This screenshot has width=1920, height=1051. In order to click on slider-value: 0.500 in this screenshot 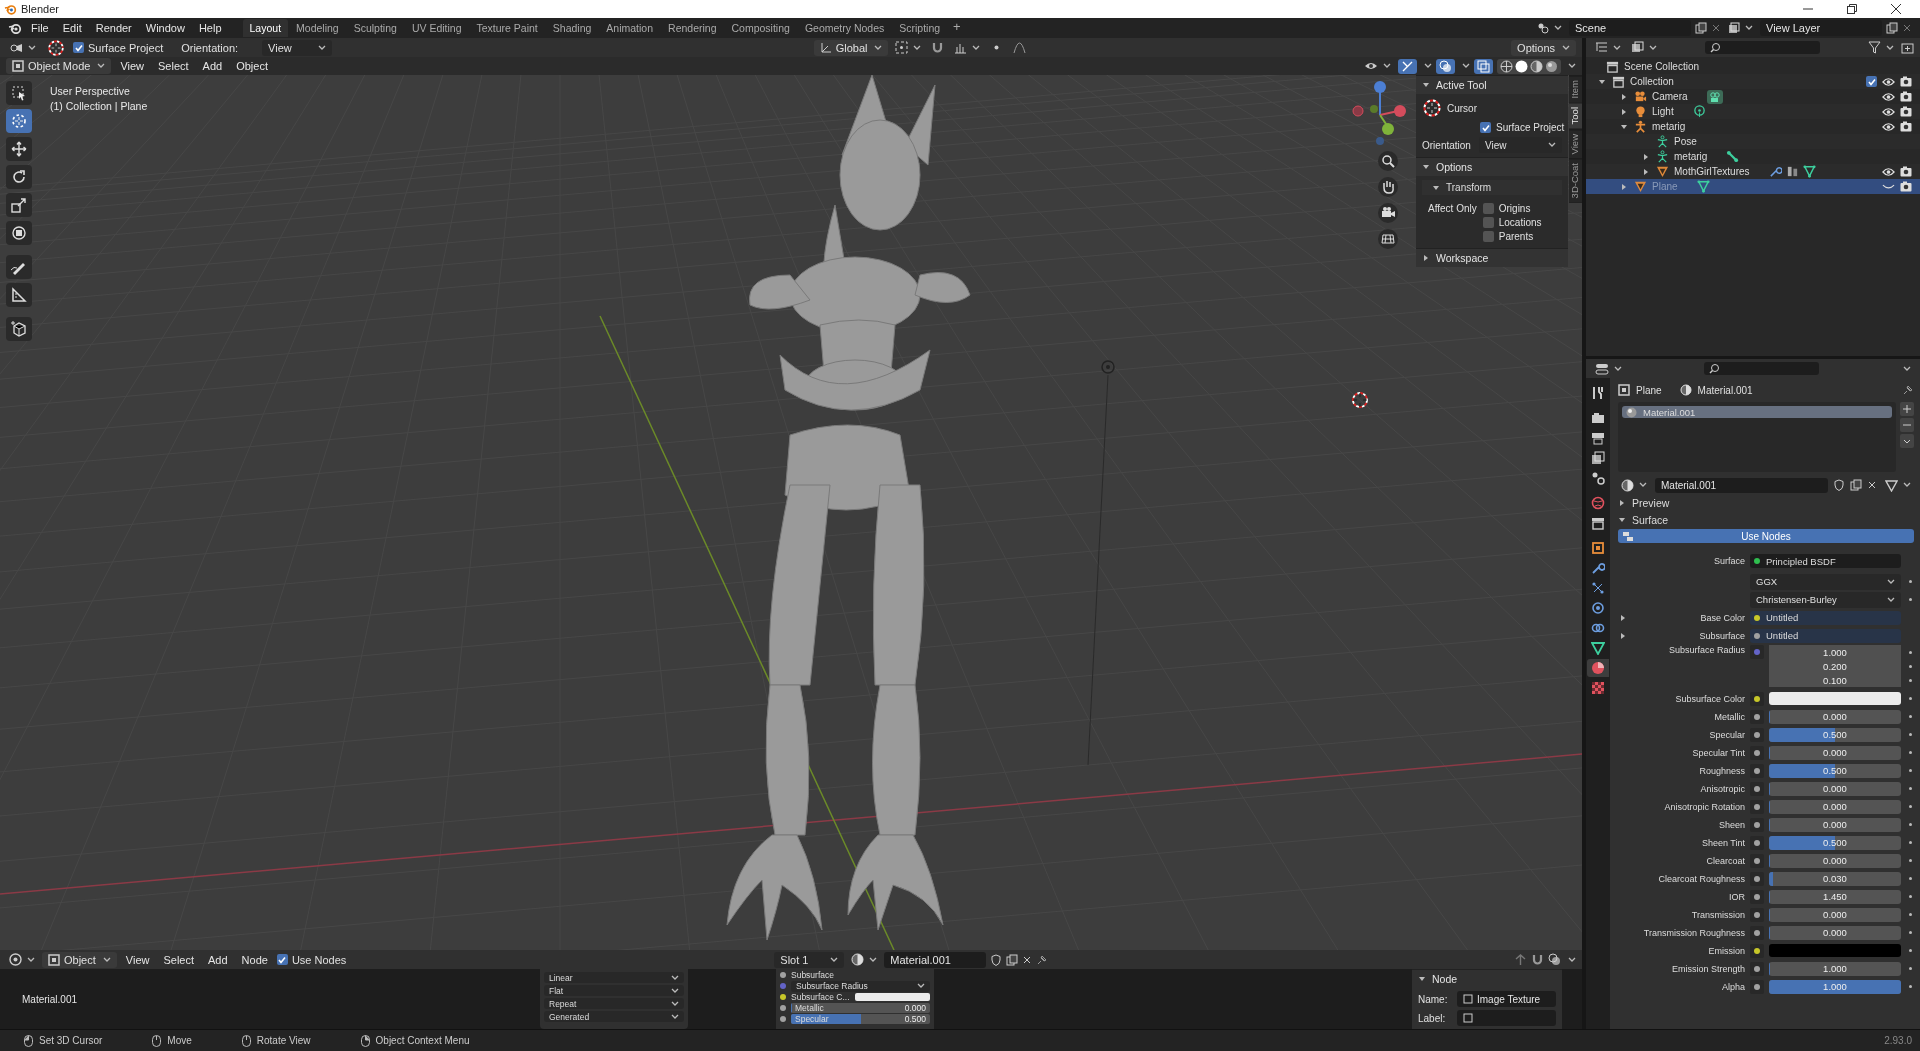, I will do `click(1835, 842)`.